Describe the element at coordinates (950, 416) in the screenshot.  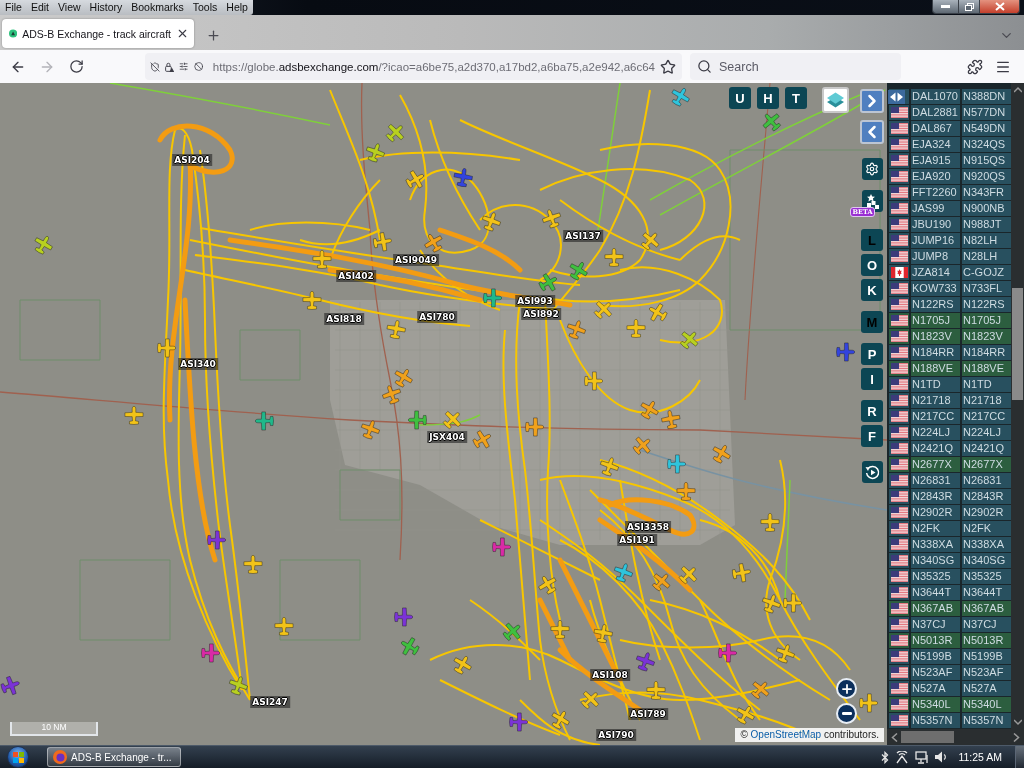
I see `aircraft-row: N217CC N217CC` at that location.